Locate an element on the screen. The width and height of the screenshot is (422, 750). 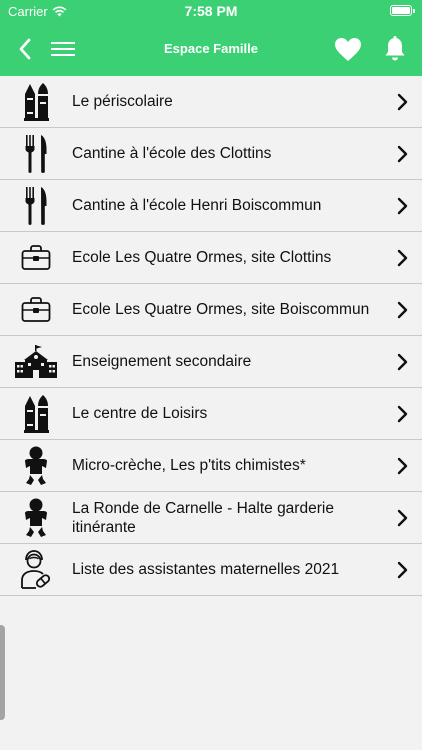
list-item: Le périscolaire is located at coordinates (211, 102).